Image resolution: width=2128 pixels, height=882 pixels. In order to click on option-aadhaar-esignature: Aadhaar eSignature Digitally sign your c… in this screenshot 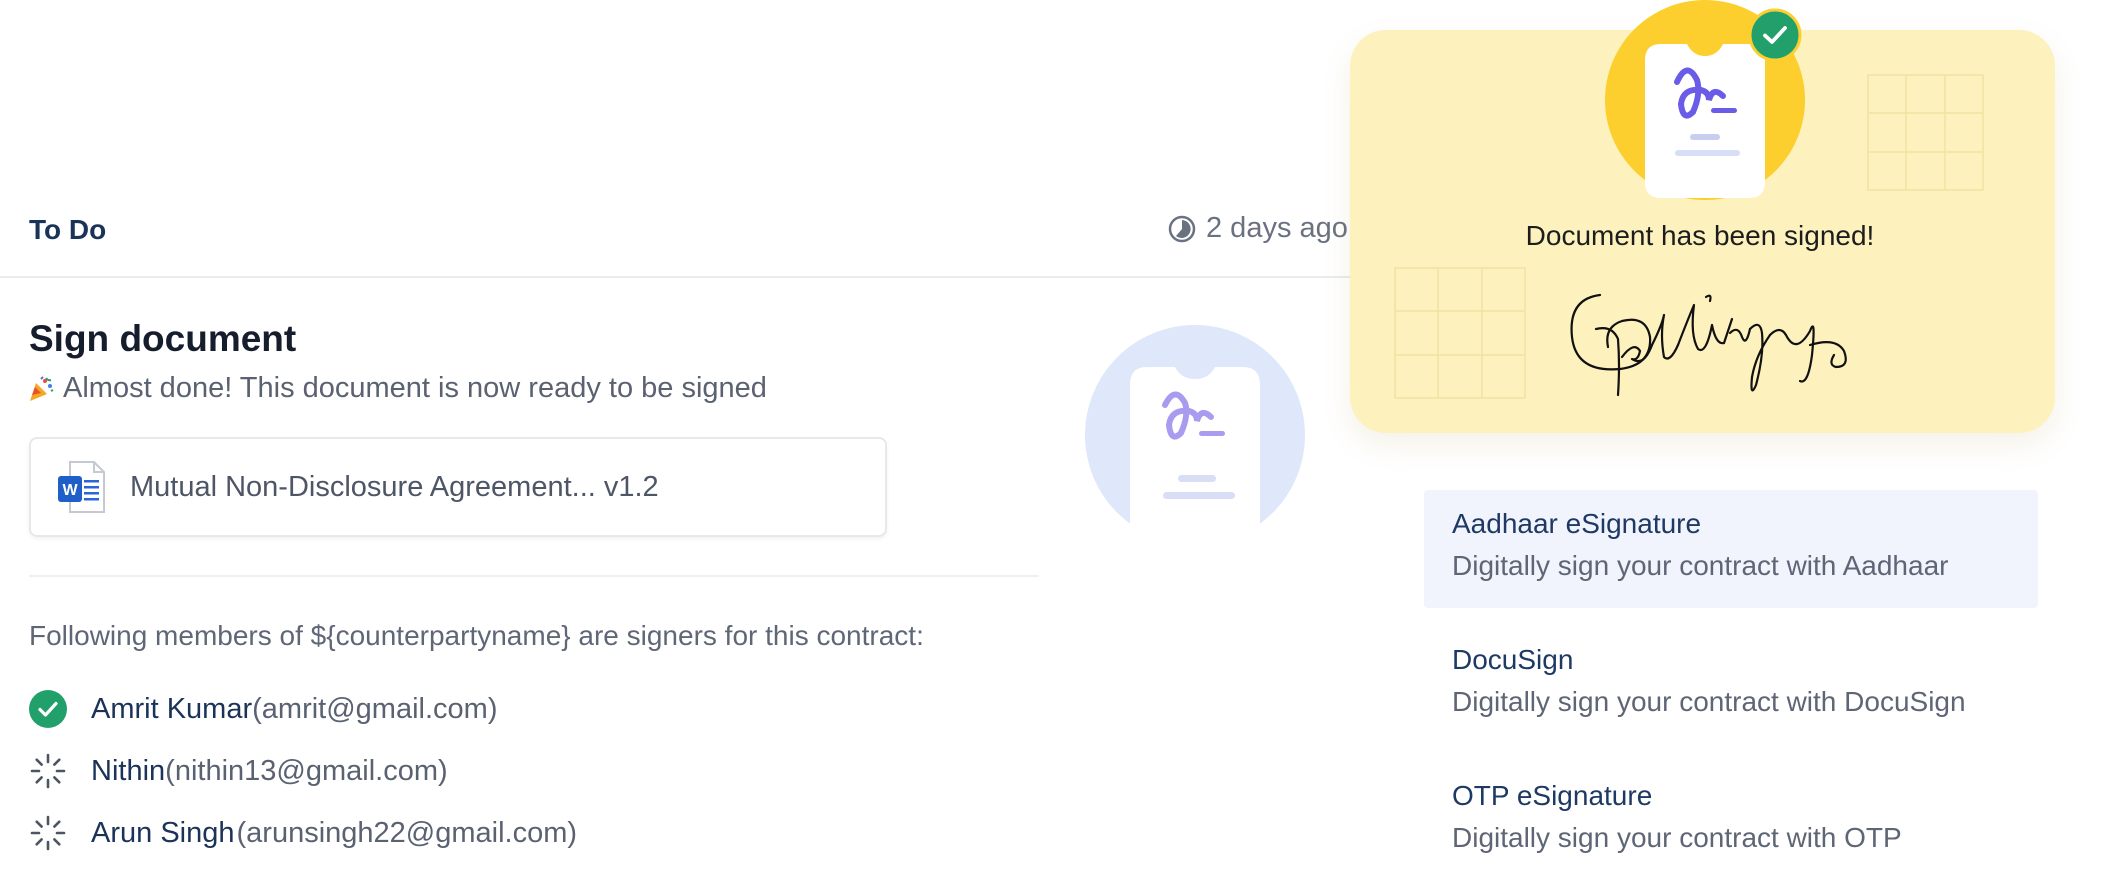, I will do `click(1731, 549)`.